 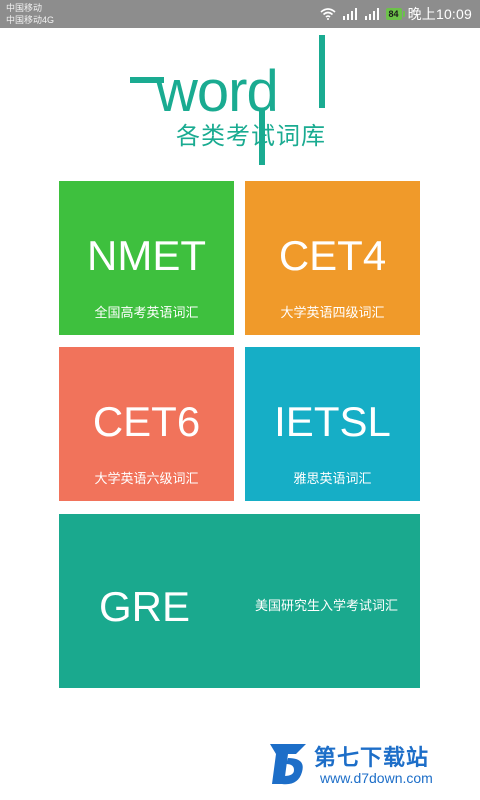 What do you see at coordinates (372, 757) in the screenshot?
I see `watermark-name: 第七下载站` at bounding box center [372, 757].